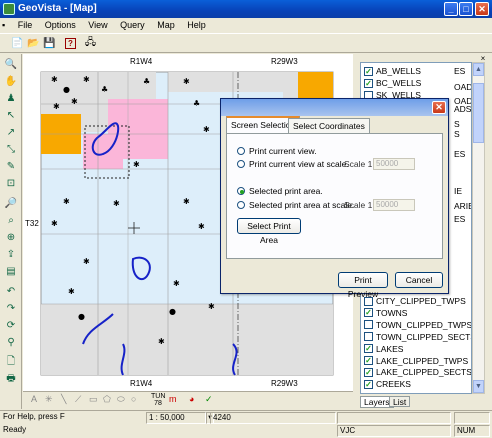 Image resolution: width=492 pixels, height=438 pixels. What do you see at coordinates (11, 132) in the screenshot?
I see `select-arrow2-icon: ↗` at bounding box center [11, 132].